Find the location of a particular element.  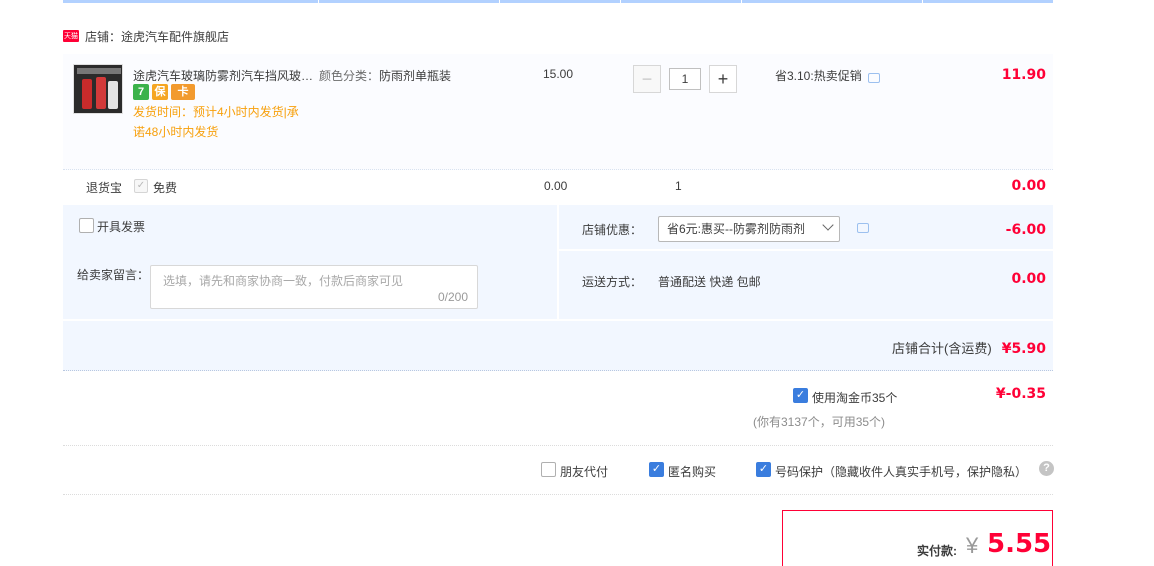

coins-discount-amount: ¥-0.35 is located at coordinates (1020, 394).